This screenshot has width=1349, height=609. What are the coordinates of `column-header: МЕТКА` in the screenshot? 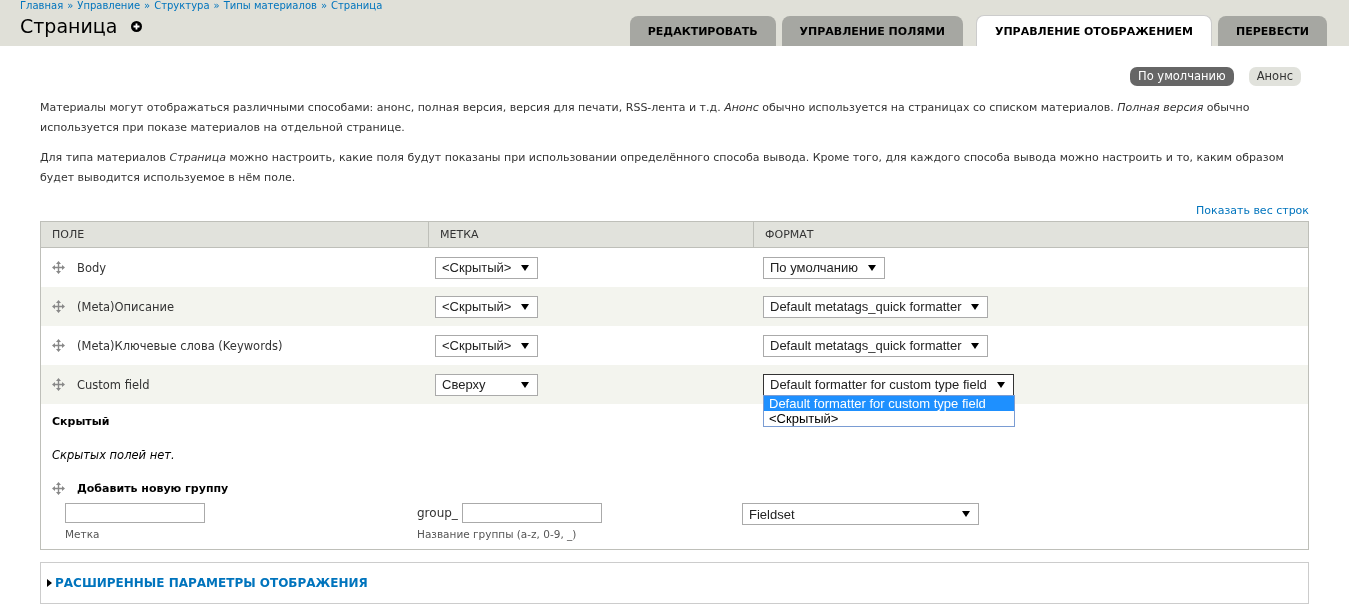 It's located at (590, 235).